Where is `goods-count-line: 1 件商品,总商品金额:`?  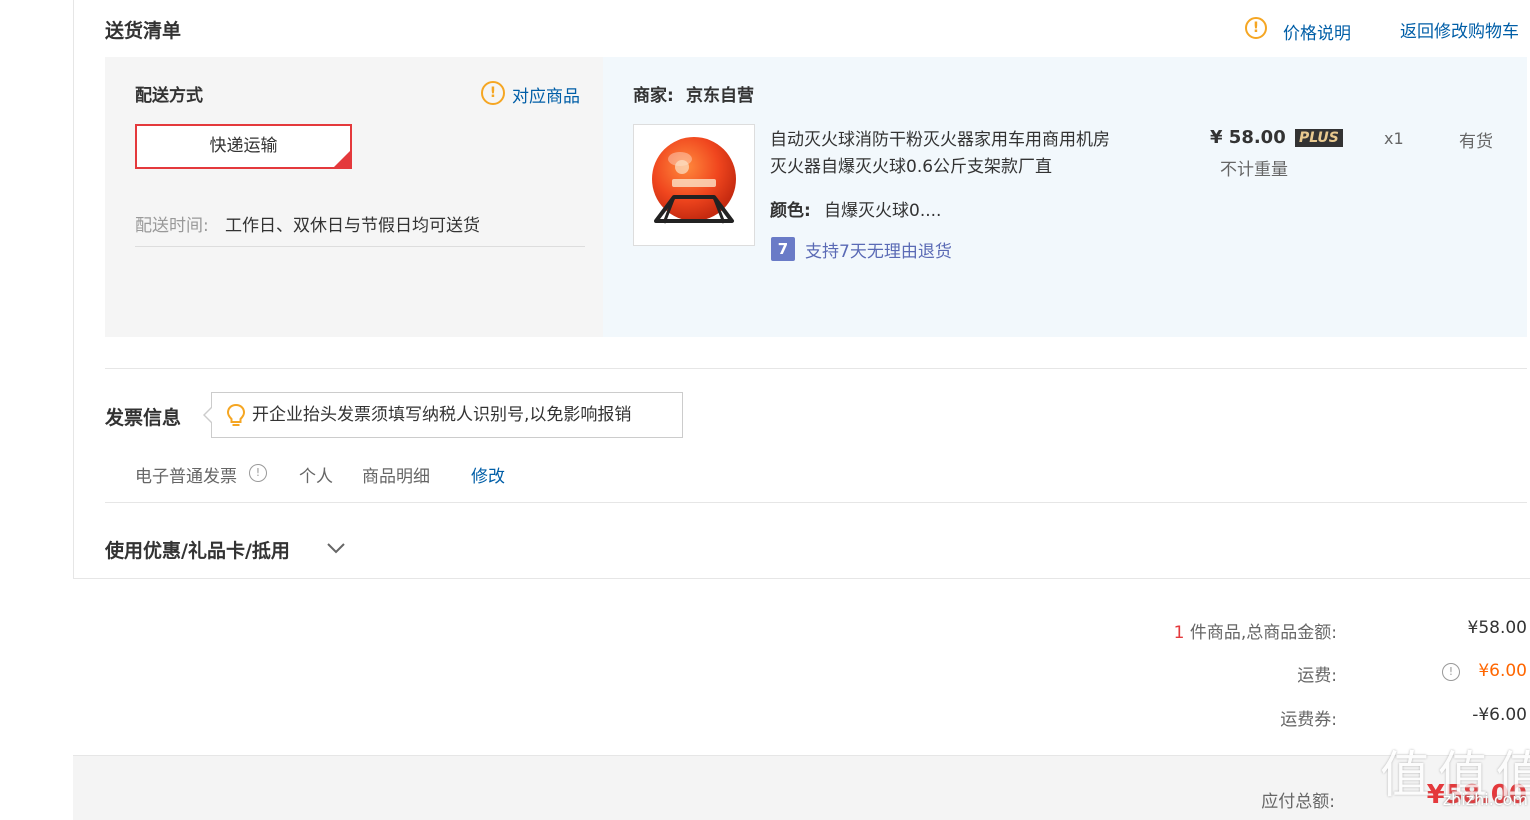
goods-count-line: 1 件商品,总商品金额: is located at coordinates (1137, 630).